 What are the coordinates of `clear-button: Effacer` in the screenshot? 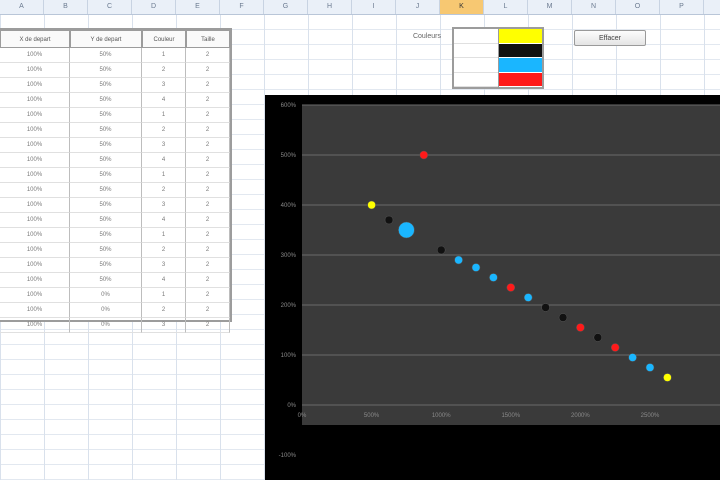 It's located at (610, 38).